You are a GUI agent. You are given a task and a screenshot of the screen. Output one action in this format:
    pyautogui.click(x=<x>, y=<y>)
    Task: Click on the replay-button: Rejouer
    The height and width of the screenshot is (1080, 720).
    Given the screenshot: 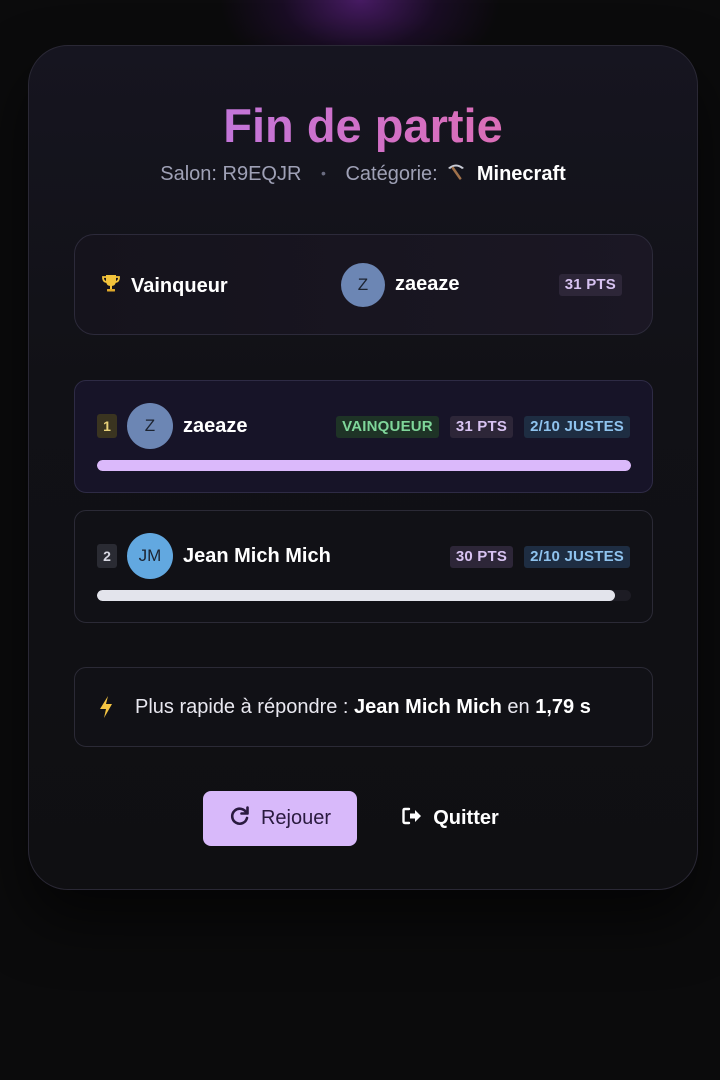 What is the action you would take?
    pyautogui.click(x=280, y=818)
    